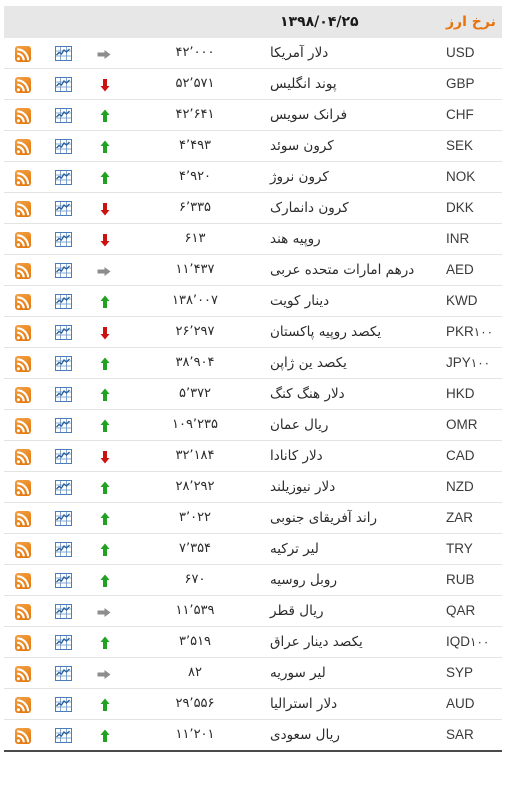 The height and width of the screenshot is (788, 506). Describe the element at coordinates (253, 425) in the screenshot. I see `table-row: OMR ریال عمان ۱۰۹٬۲۳۵` at that location.